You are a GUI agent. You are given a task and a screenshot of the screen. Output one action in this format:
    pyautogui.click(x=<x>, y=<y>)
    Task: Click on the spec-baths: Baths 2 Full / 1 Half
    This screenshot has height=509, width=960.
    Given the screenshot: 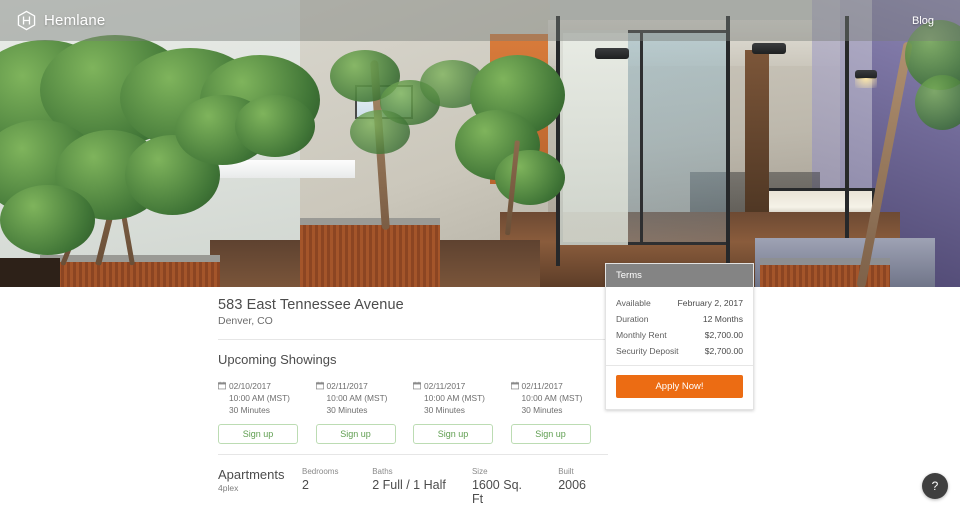 What is the action you would take?
    pyautogui.click(x=411, y=479)
    